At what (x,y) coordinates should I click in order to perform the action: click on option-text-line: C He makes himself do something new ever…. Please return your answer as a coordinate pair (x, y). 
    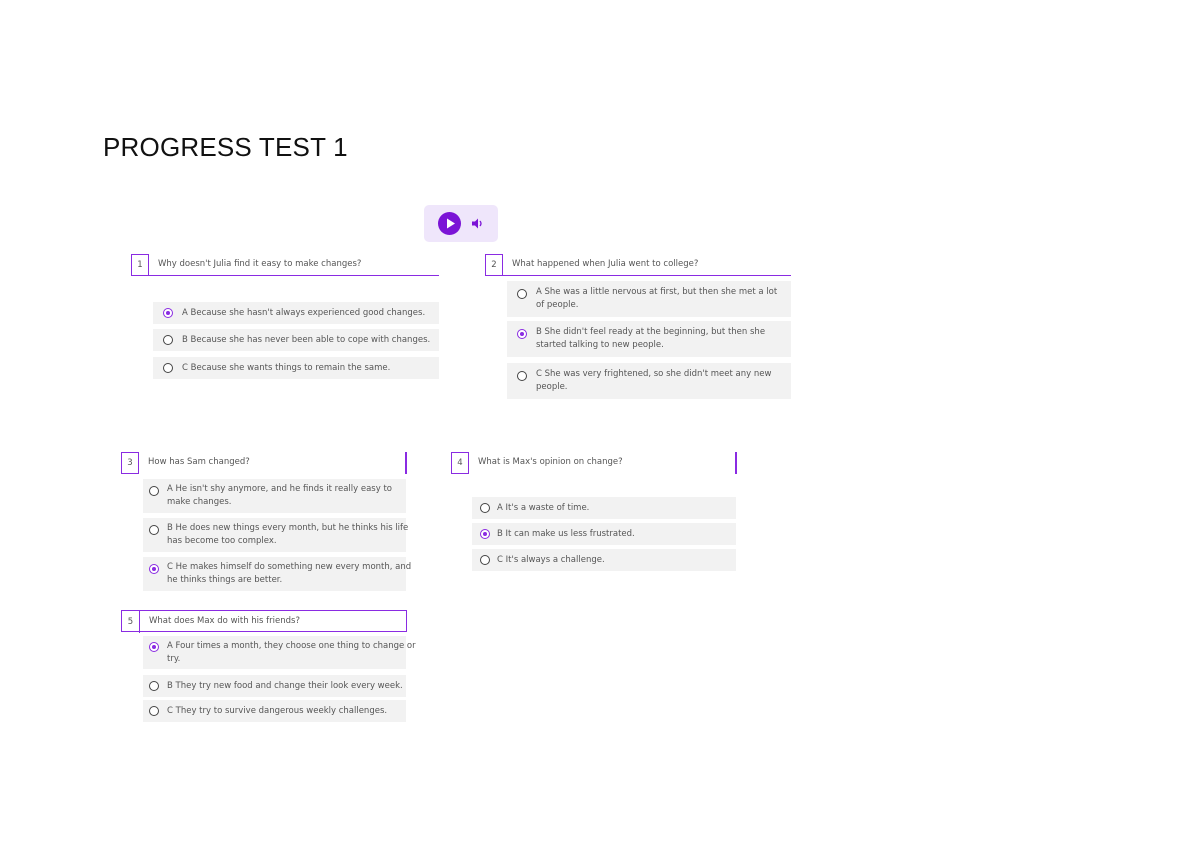
    Looking at the image, I should click on (289, 567).